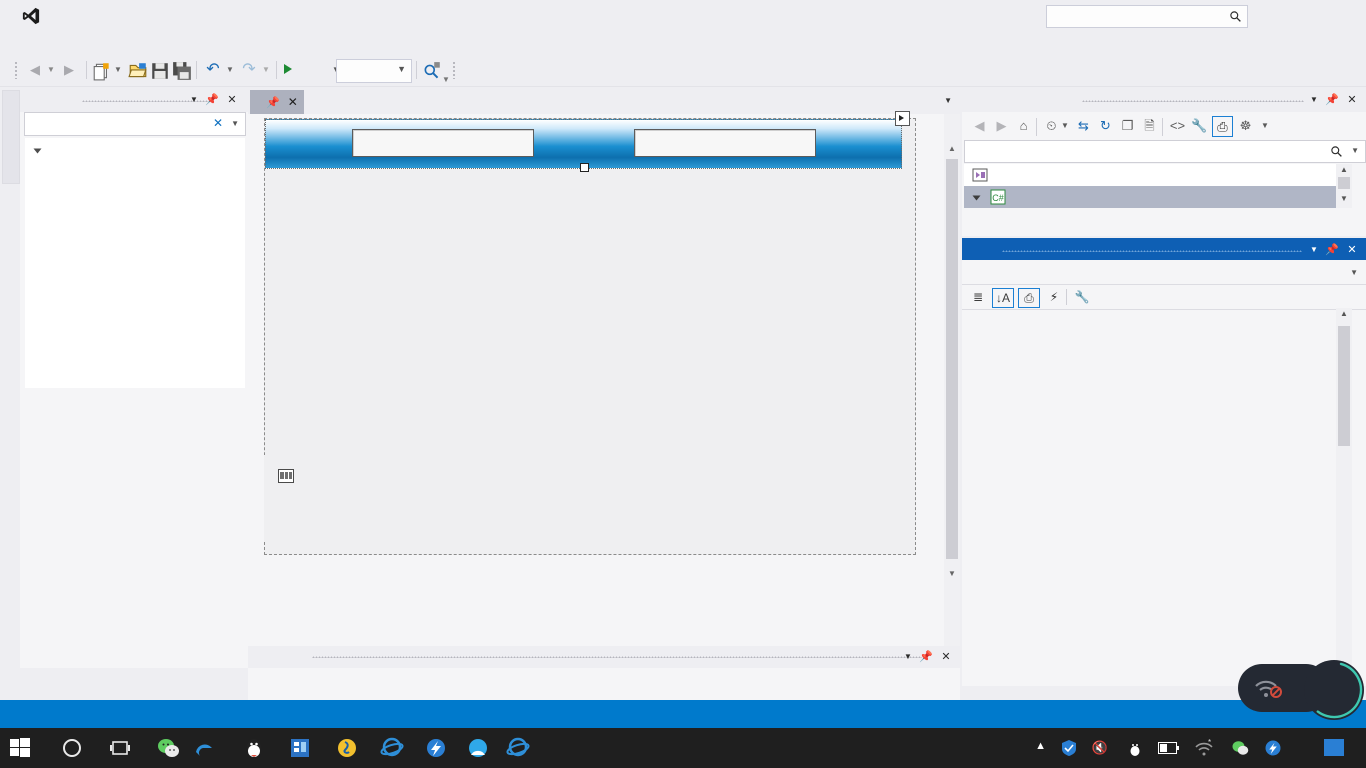  I want to click on baidu-ime-badge, so click(1334, 747).